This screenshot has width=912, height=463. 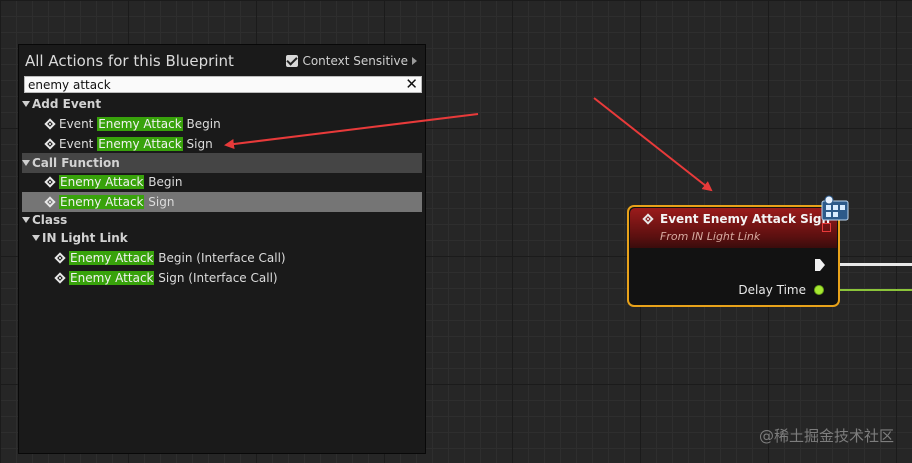 What do you see at coordinates (222, 238) in the screenshot?
I see `subcategory-in-light-link: IN Light Link` at bounding box center [222, 238].